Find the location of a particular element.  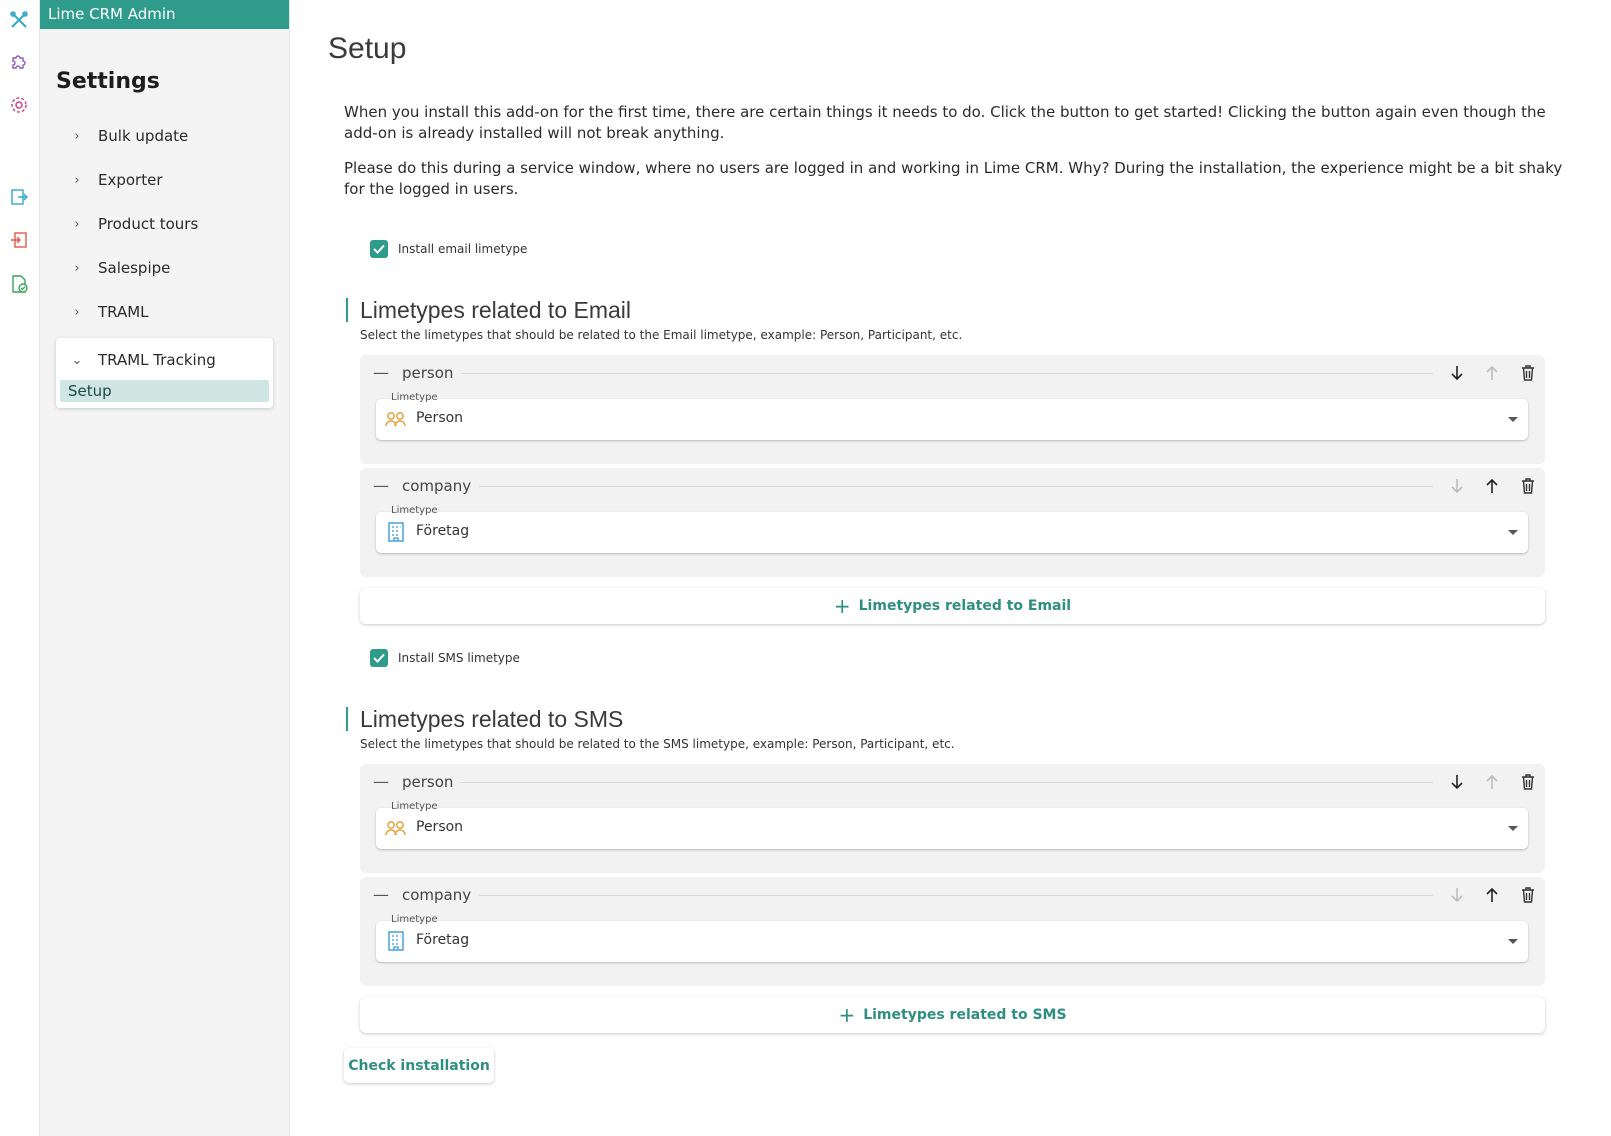

sidebar-item-product-tours: › Product tours is located at coordinates (164, 224).